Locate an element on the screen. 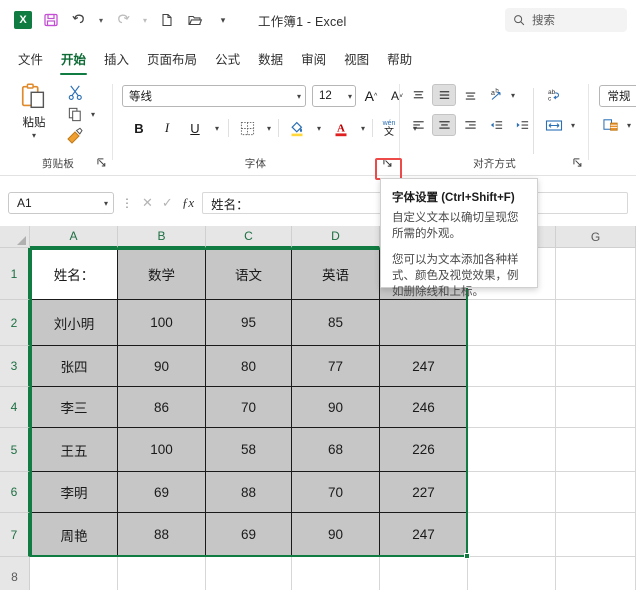  cell-d8 is located at coordinates (336, 573).